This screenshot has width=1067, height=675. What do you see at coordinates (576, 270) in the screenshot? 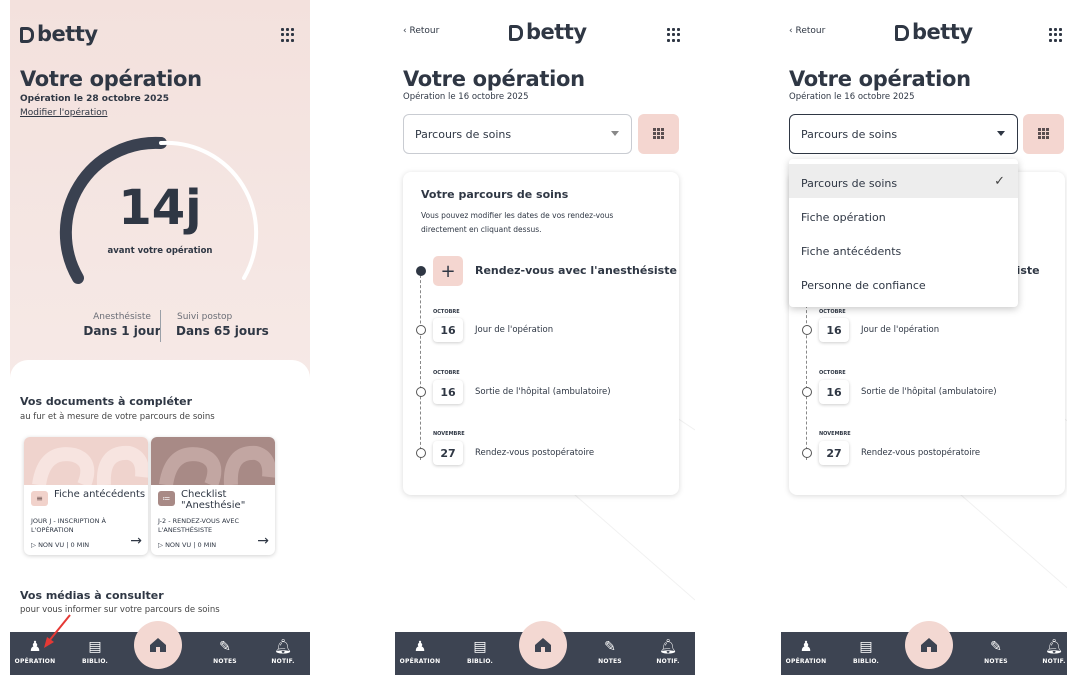
I see `timeline-main-event: Rendez-vous avec l'anesthésiste` at bounding box center [576, 270].